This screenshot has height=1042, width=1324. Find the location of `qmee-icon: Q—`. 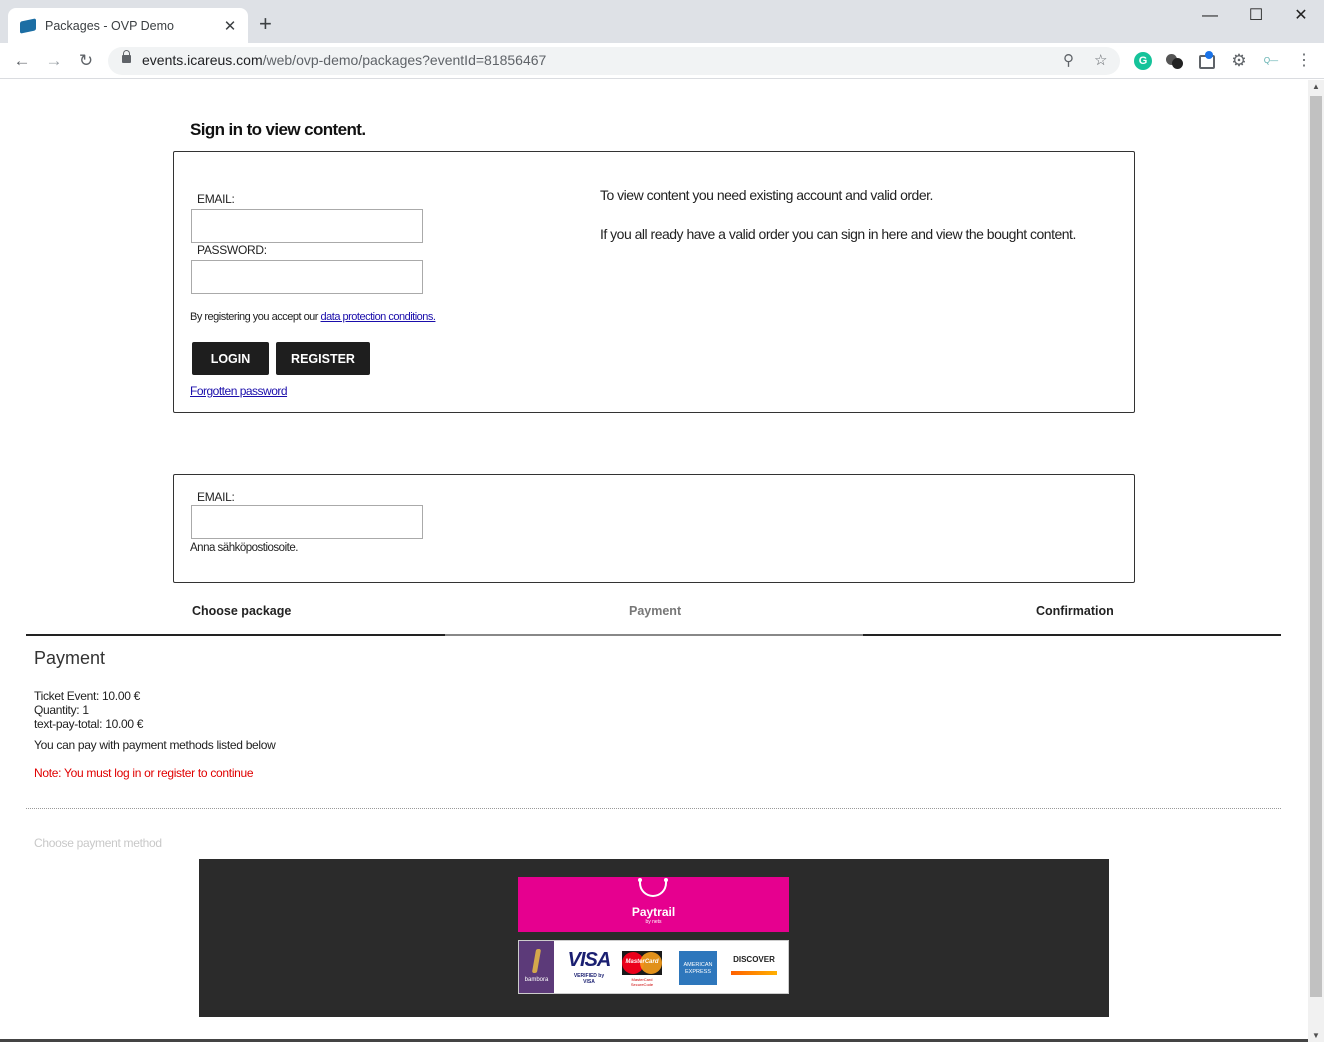

qmee-icon: Q— is located at coordinates (1271, 61).